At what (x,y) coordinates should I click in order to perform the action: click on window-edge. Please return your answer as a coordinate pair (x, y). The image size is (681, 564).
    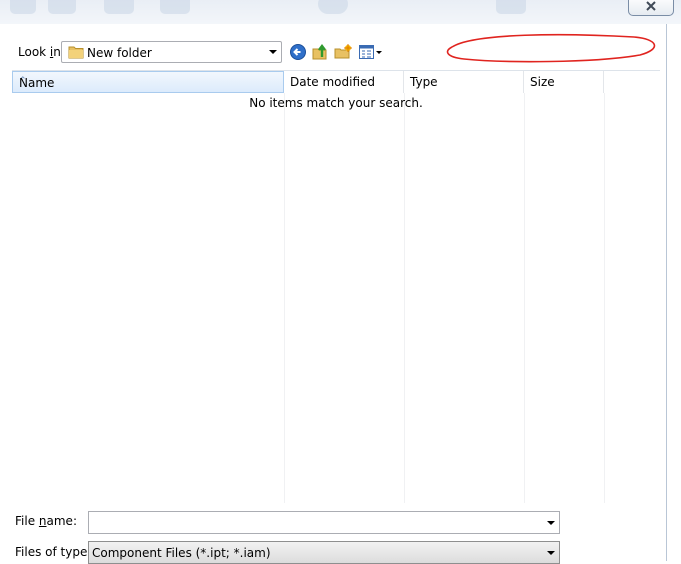
    Looking at the image, I should click on (666, 292).